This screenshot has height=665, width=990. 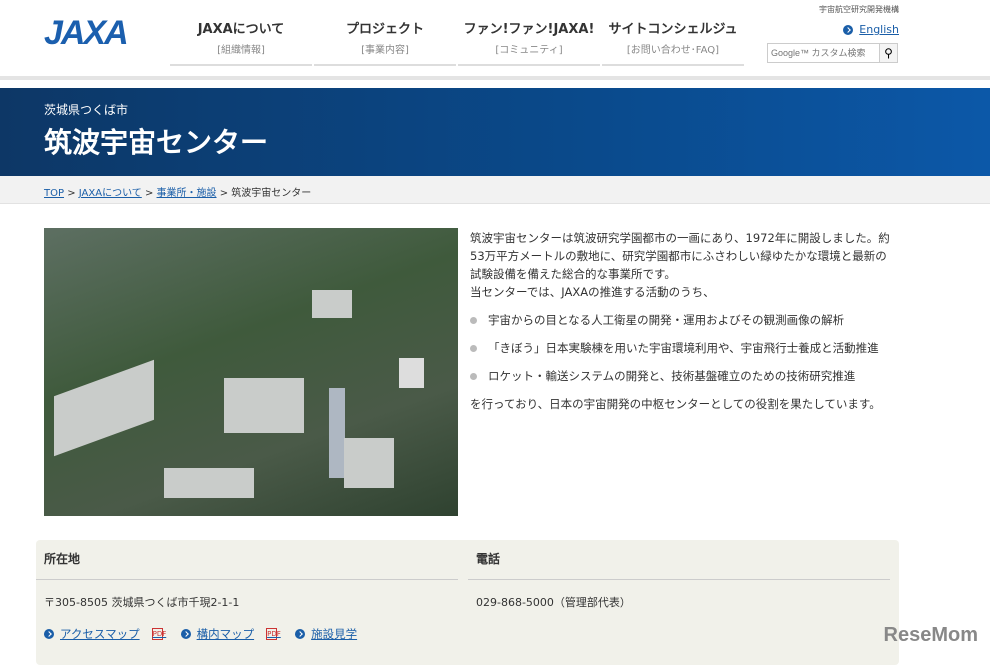 I want to click on breadcrumb-top: TOP, so click(x=54, y=193).